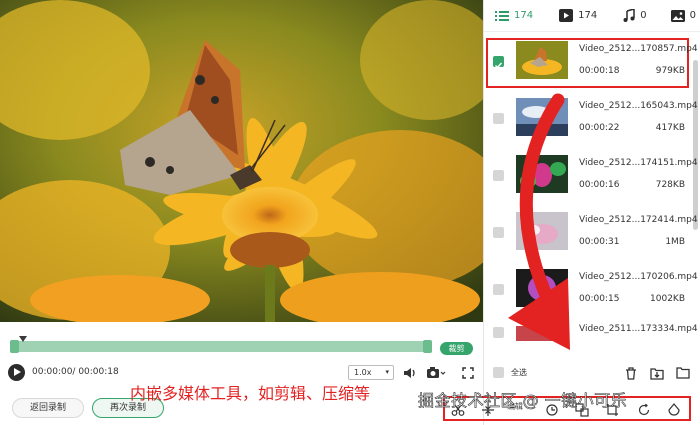 This screenshot has height=425, width=700. I want to click on rotate-icon, so click(644, 410).